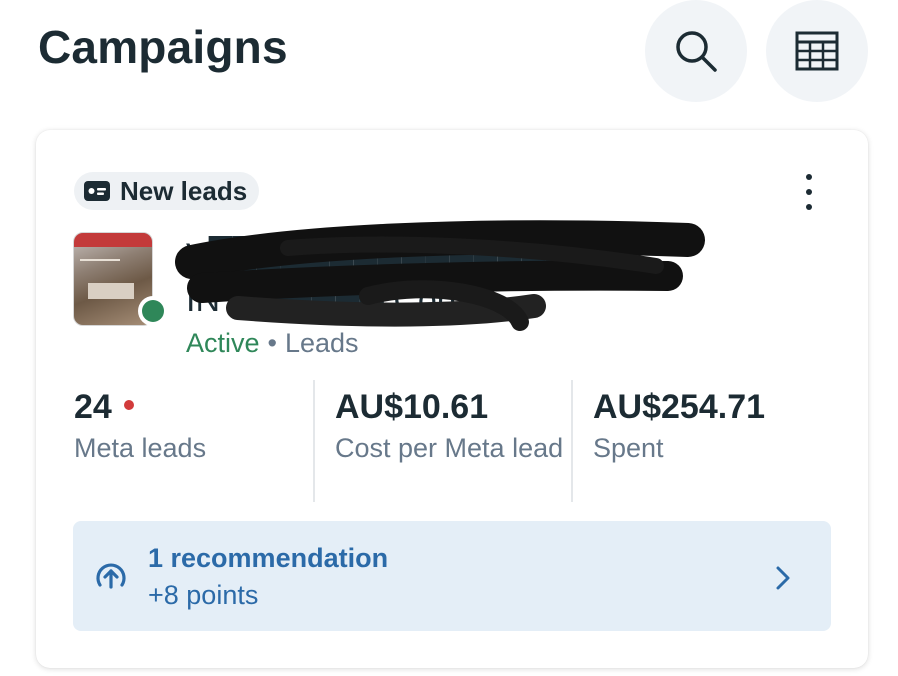 The height and width of the screenshot is (676, 898). I want to click on active-status-dot, so click(153, 311).